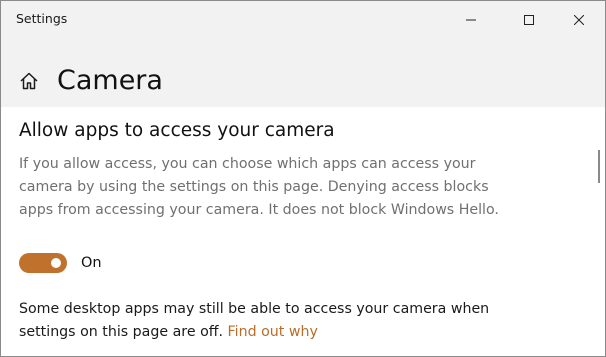 This screenshot has width=606, height=357. I want to click on find-out-why-link: Find out why, so click(273, 332).